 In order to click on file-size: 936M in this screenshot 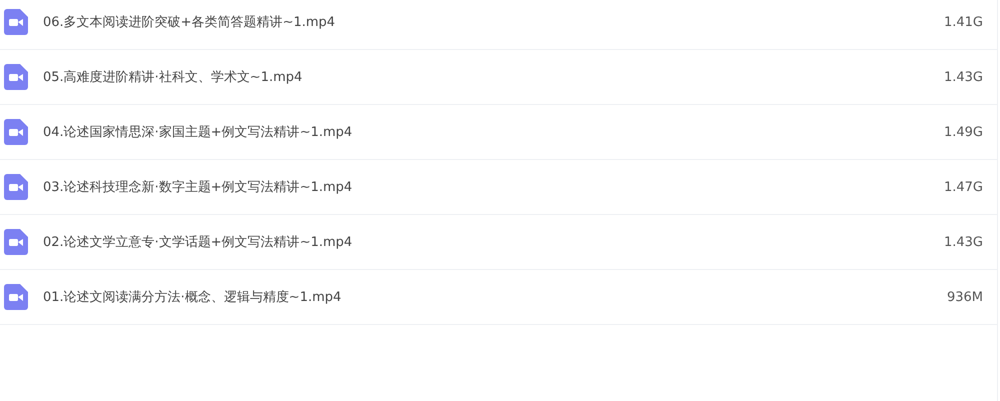, I will do `click(964, 297)`.